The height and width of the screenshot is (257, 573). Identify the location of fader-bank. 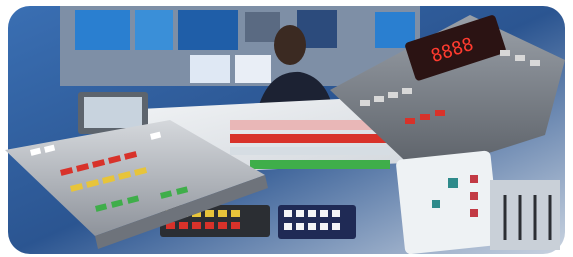
(525, 215).